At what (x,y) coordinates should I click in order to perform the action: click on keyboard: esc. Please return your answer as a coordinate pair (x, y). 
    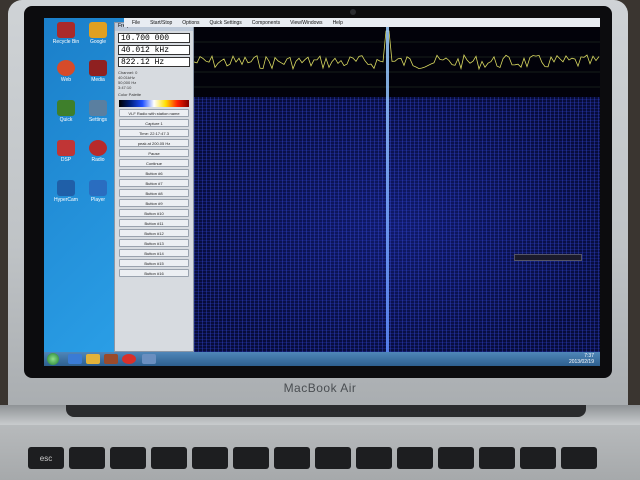
    Looking at the image, I should click on (320, 452).